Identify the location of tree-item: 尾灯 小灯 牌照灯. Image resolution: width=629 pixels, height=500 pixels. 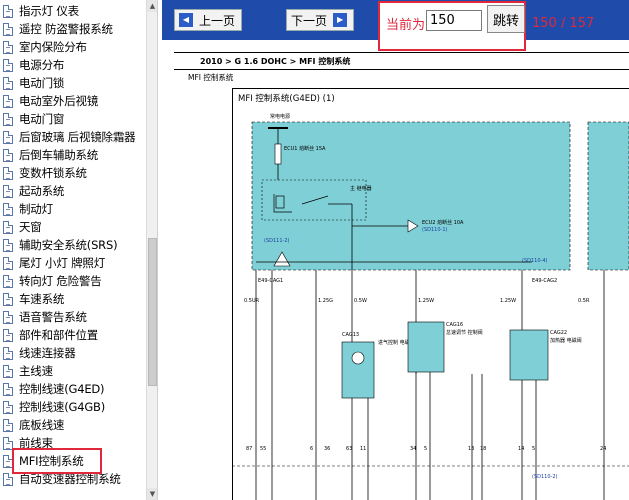
(75, 263).